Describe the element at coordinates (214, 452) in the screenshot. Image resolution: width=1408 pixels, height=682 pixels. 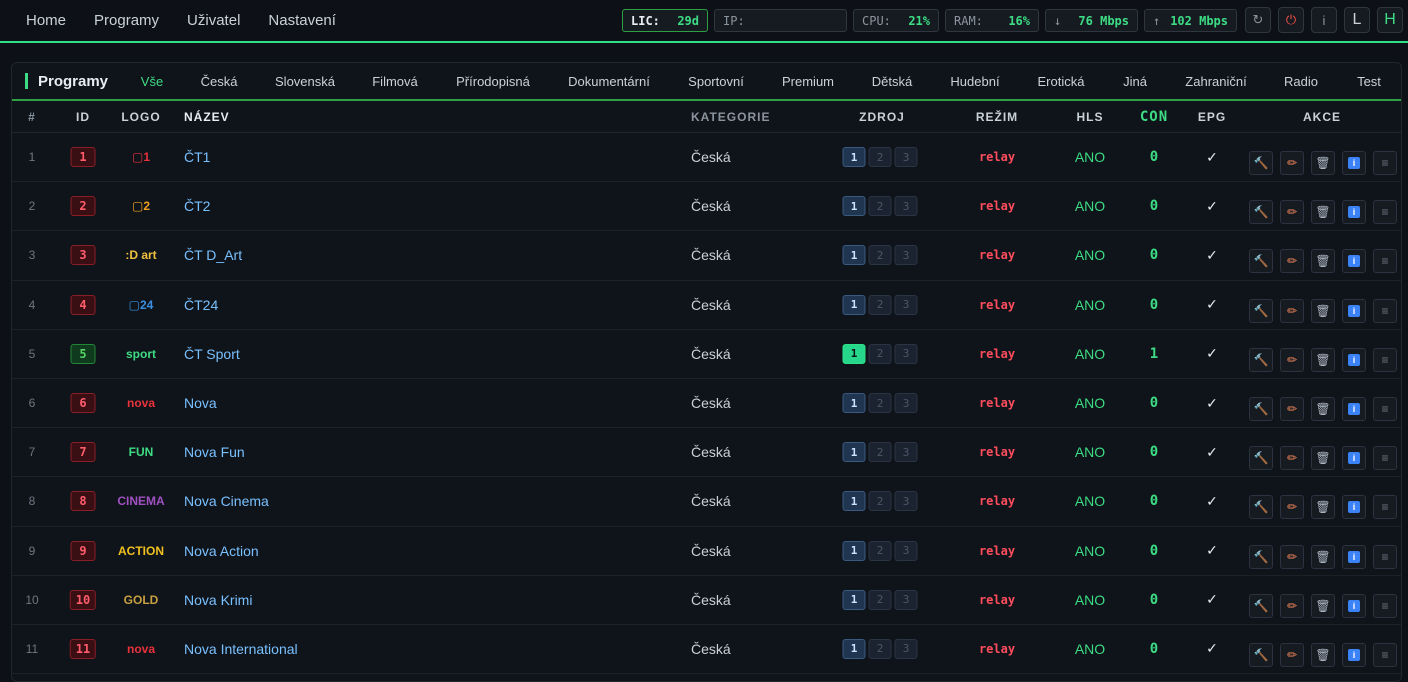
I see `channel-name: Nova Fun` at that location.